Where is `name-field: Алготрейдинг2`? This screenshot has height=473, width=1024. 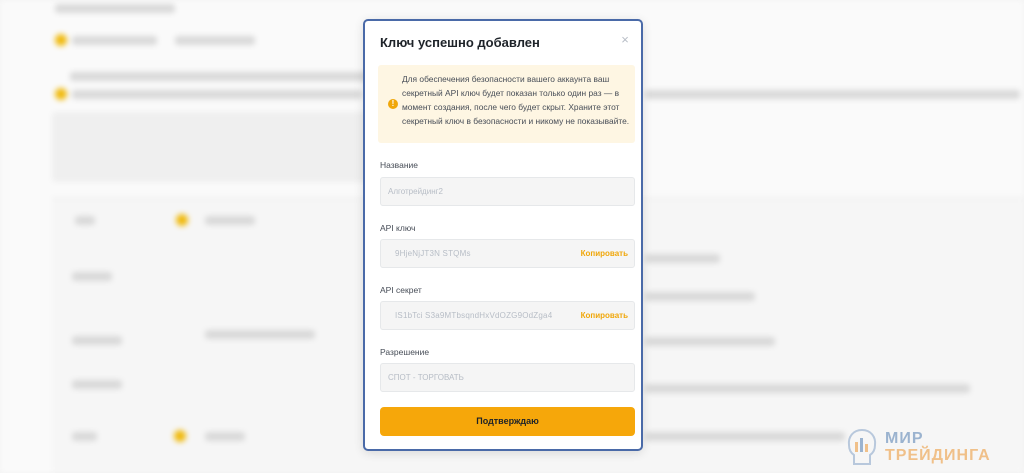
name-field: Алготрейдинг2 is located at coordinates (507, 191).